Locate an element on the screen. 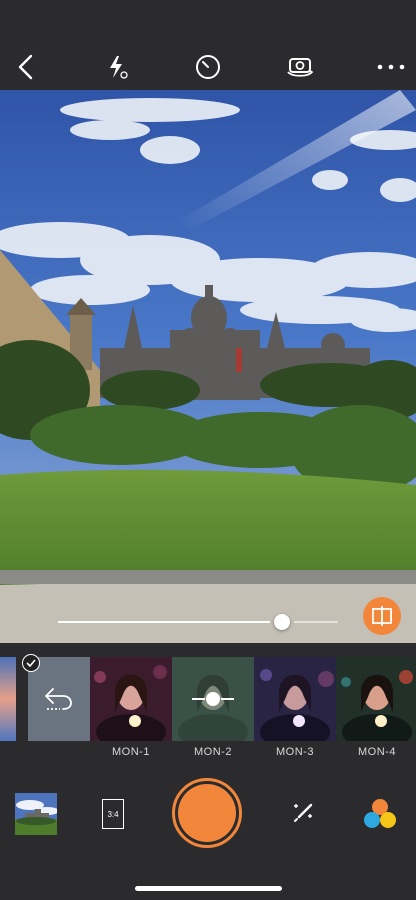 The height and width of the screenshot is (900, 416). filter-adjust-overlay is located at coordinates (213, 699).